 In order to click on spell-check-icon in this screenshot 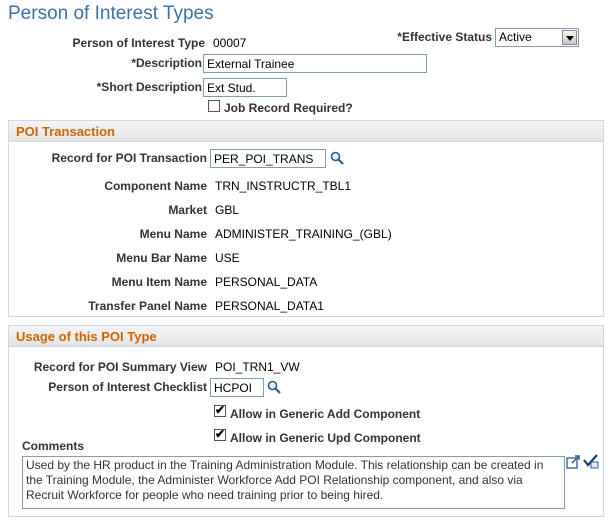, I will do `click(591, 461)`.